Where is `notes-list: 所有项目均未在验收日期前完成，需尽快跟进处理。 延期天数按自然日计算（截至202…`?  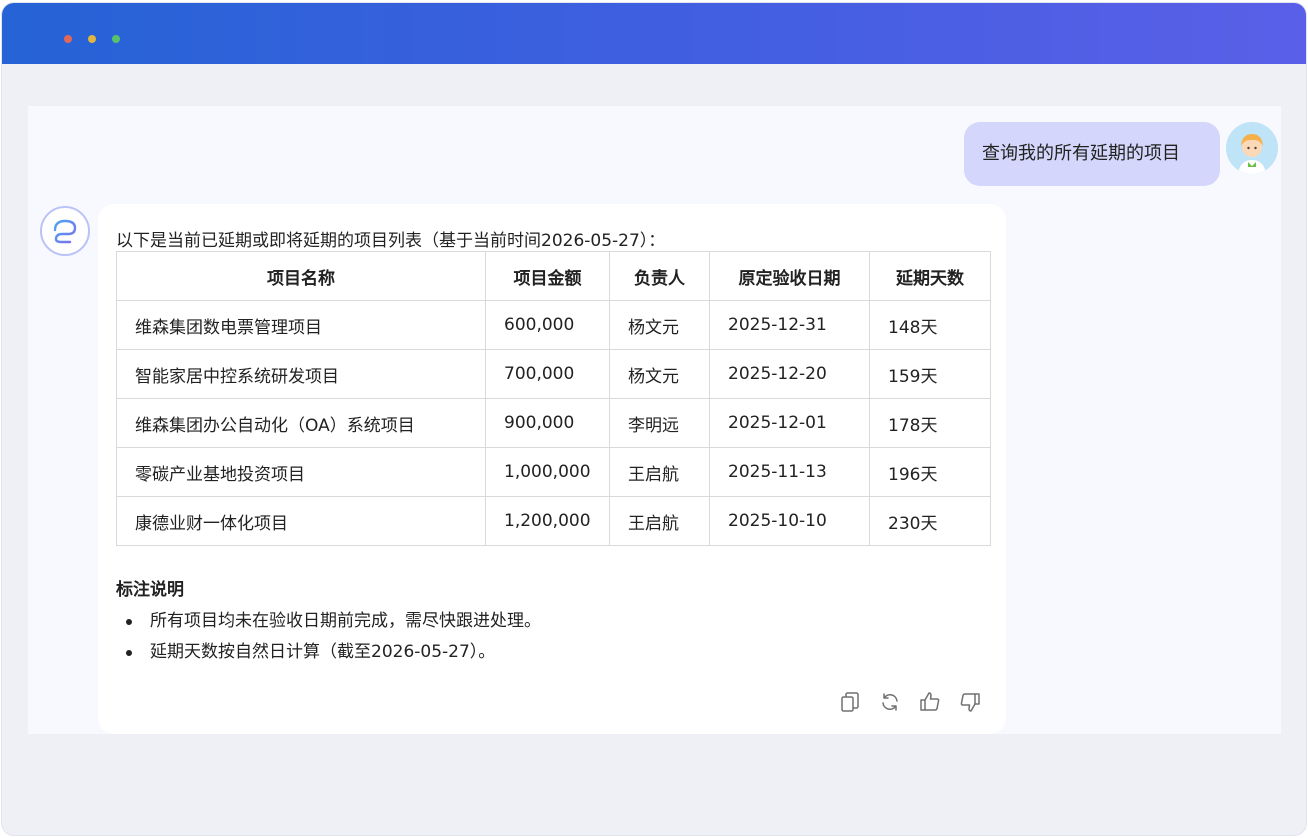 notes-list: 所有项目均未在验收日期前完成，需尽快跟进处理。 延期天数按自然日计算（截至202… is located at coordinates (328, 637).